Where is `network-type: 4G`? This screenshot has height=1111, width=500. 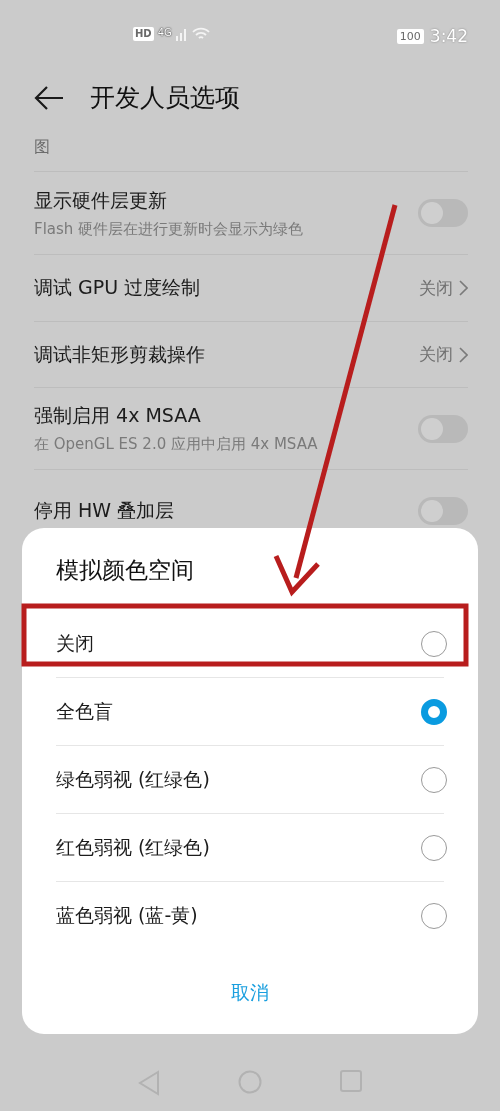
network-type: 4G is located at coordinates (164, 32).